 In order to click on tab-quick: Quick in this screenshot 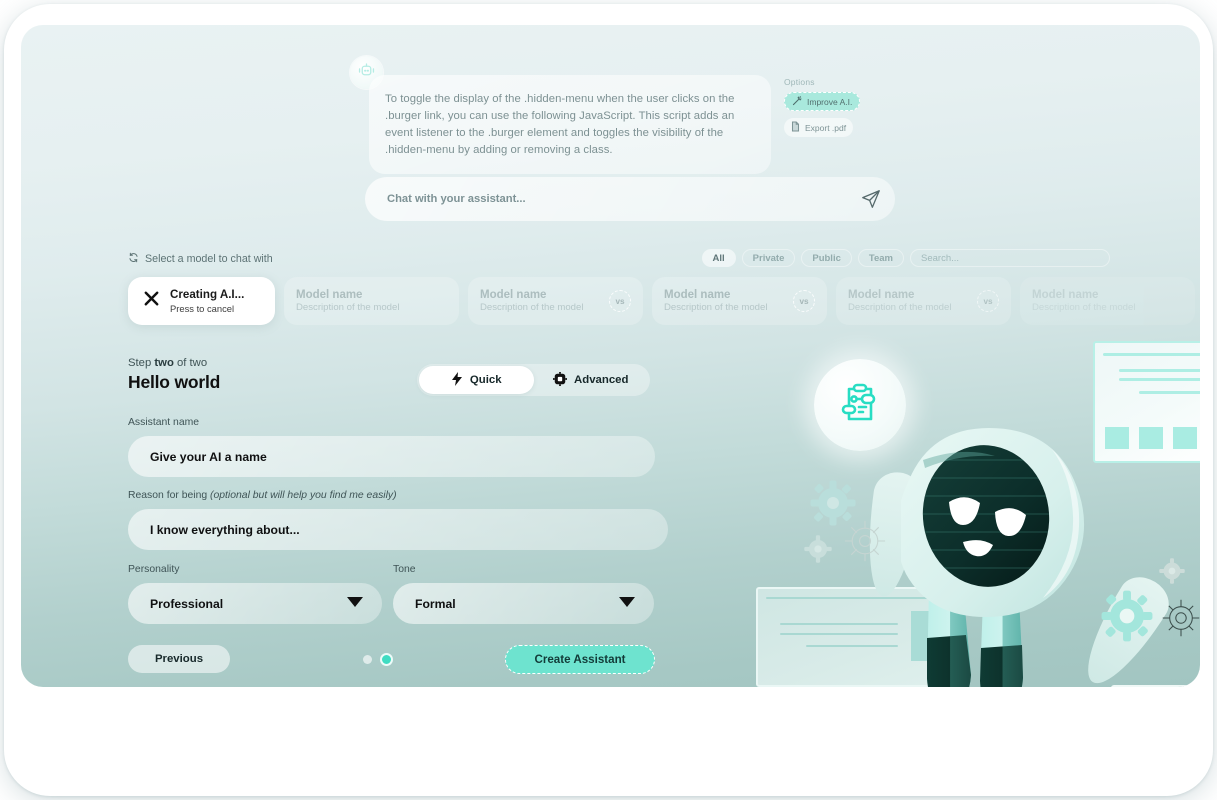, I will do `click(476, 380)`.